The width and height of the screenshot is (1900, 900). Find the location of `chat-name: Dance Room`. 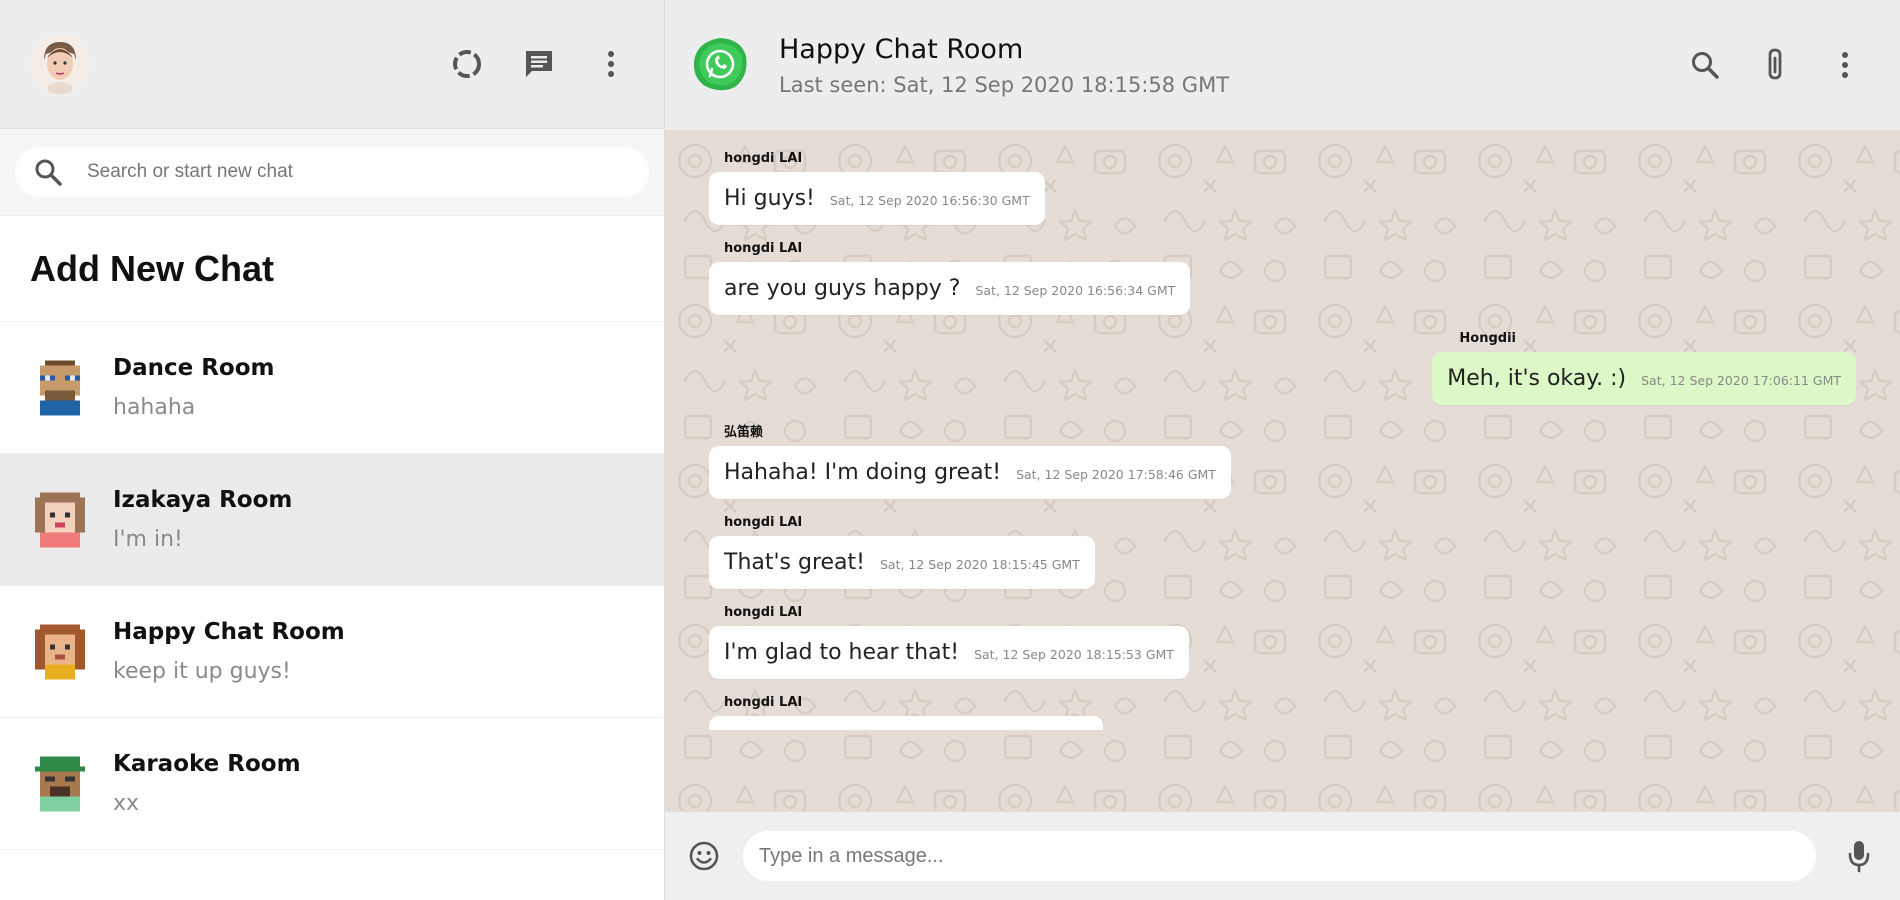

chat-name: Dance Room is located at coordinates (194, 368).